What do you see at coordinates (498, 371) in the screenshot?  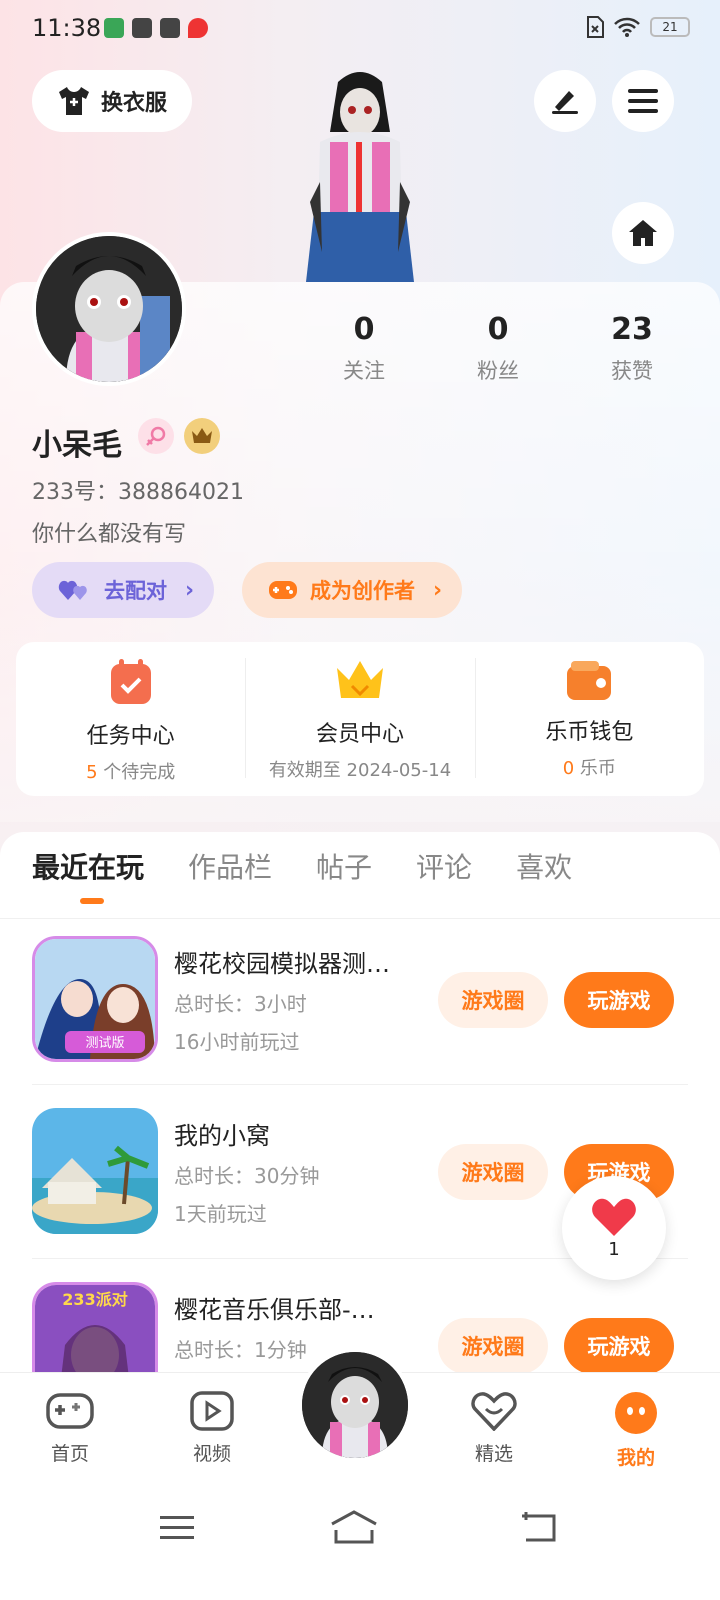 I see `followers-label: 粉丝` at bounding box center [498, 371].